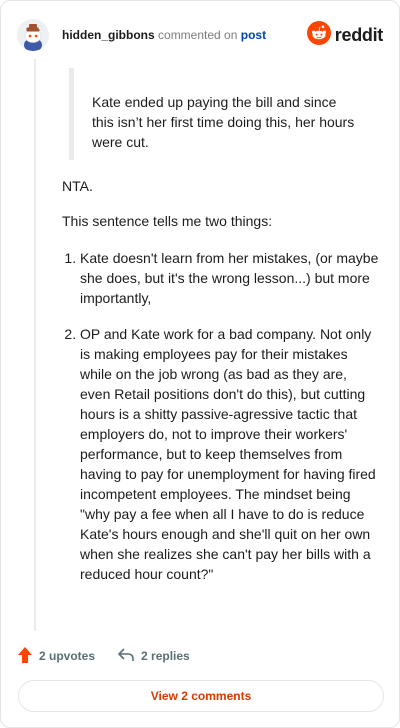  Describe the element at coordinates (33, 35) in the screenshot. I see `user-avatar-icon` at that location.